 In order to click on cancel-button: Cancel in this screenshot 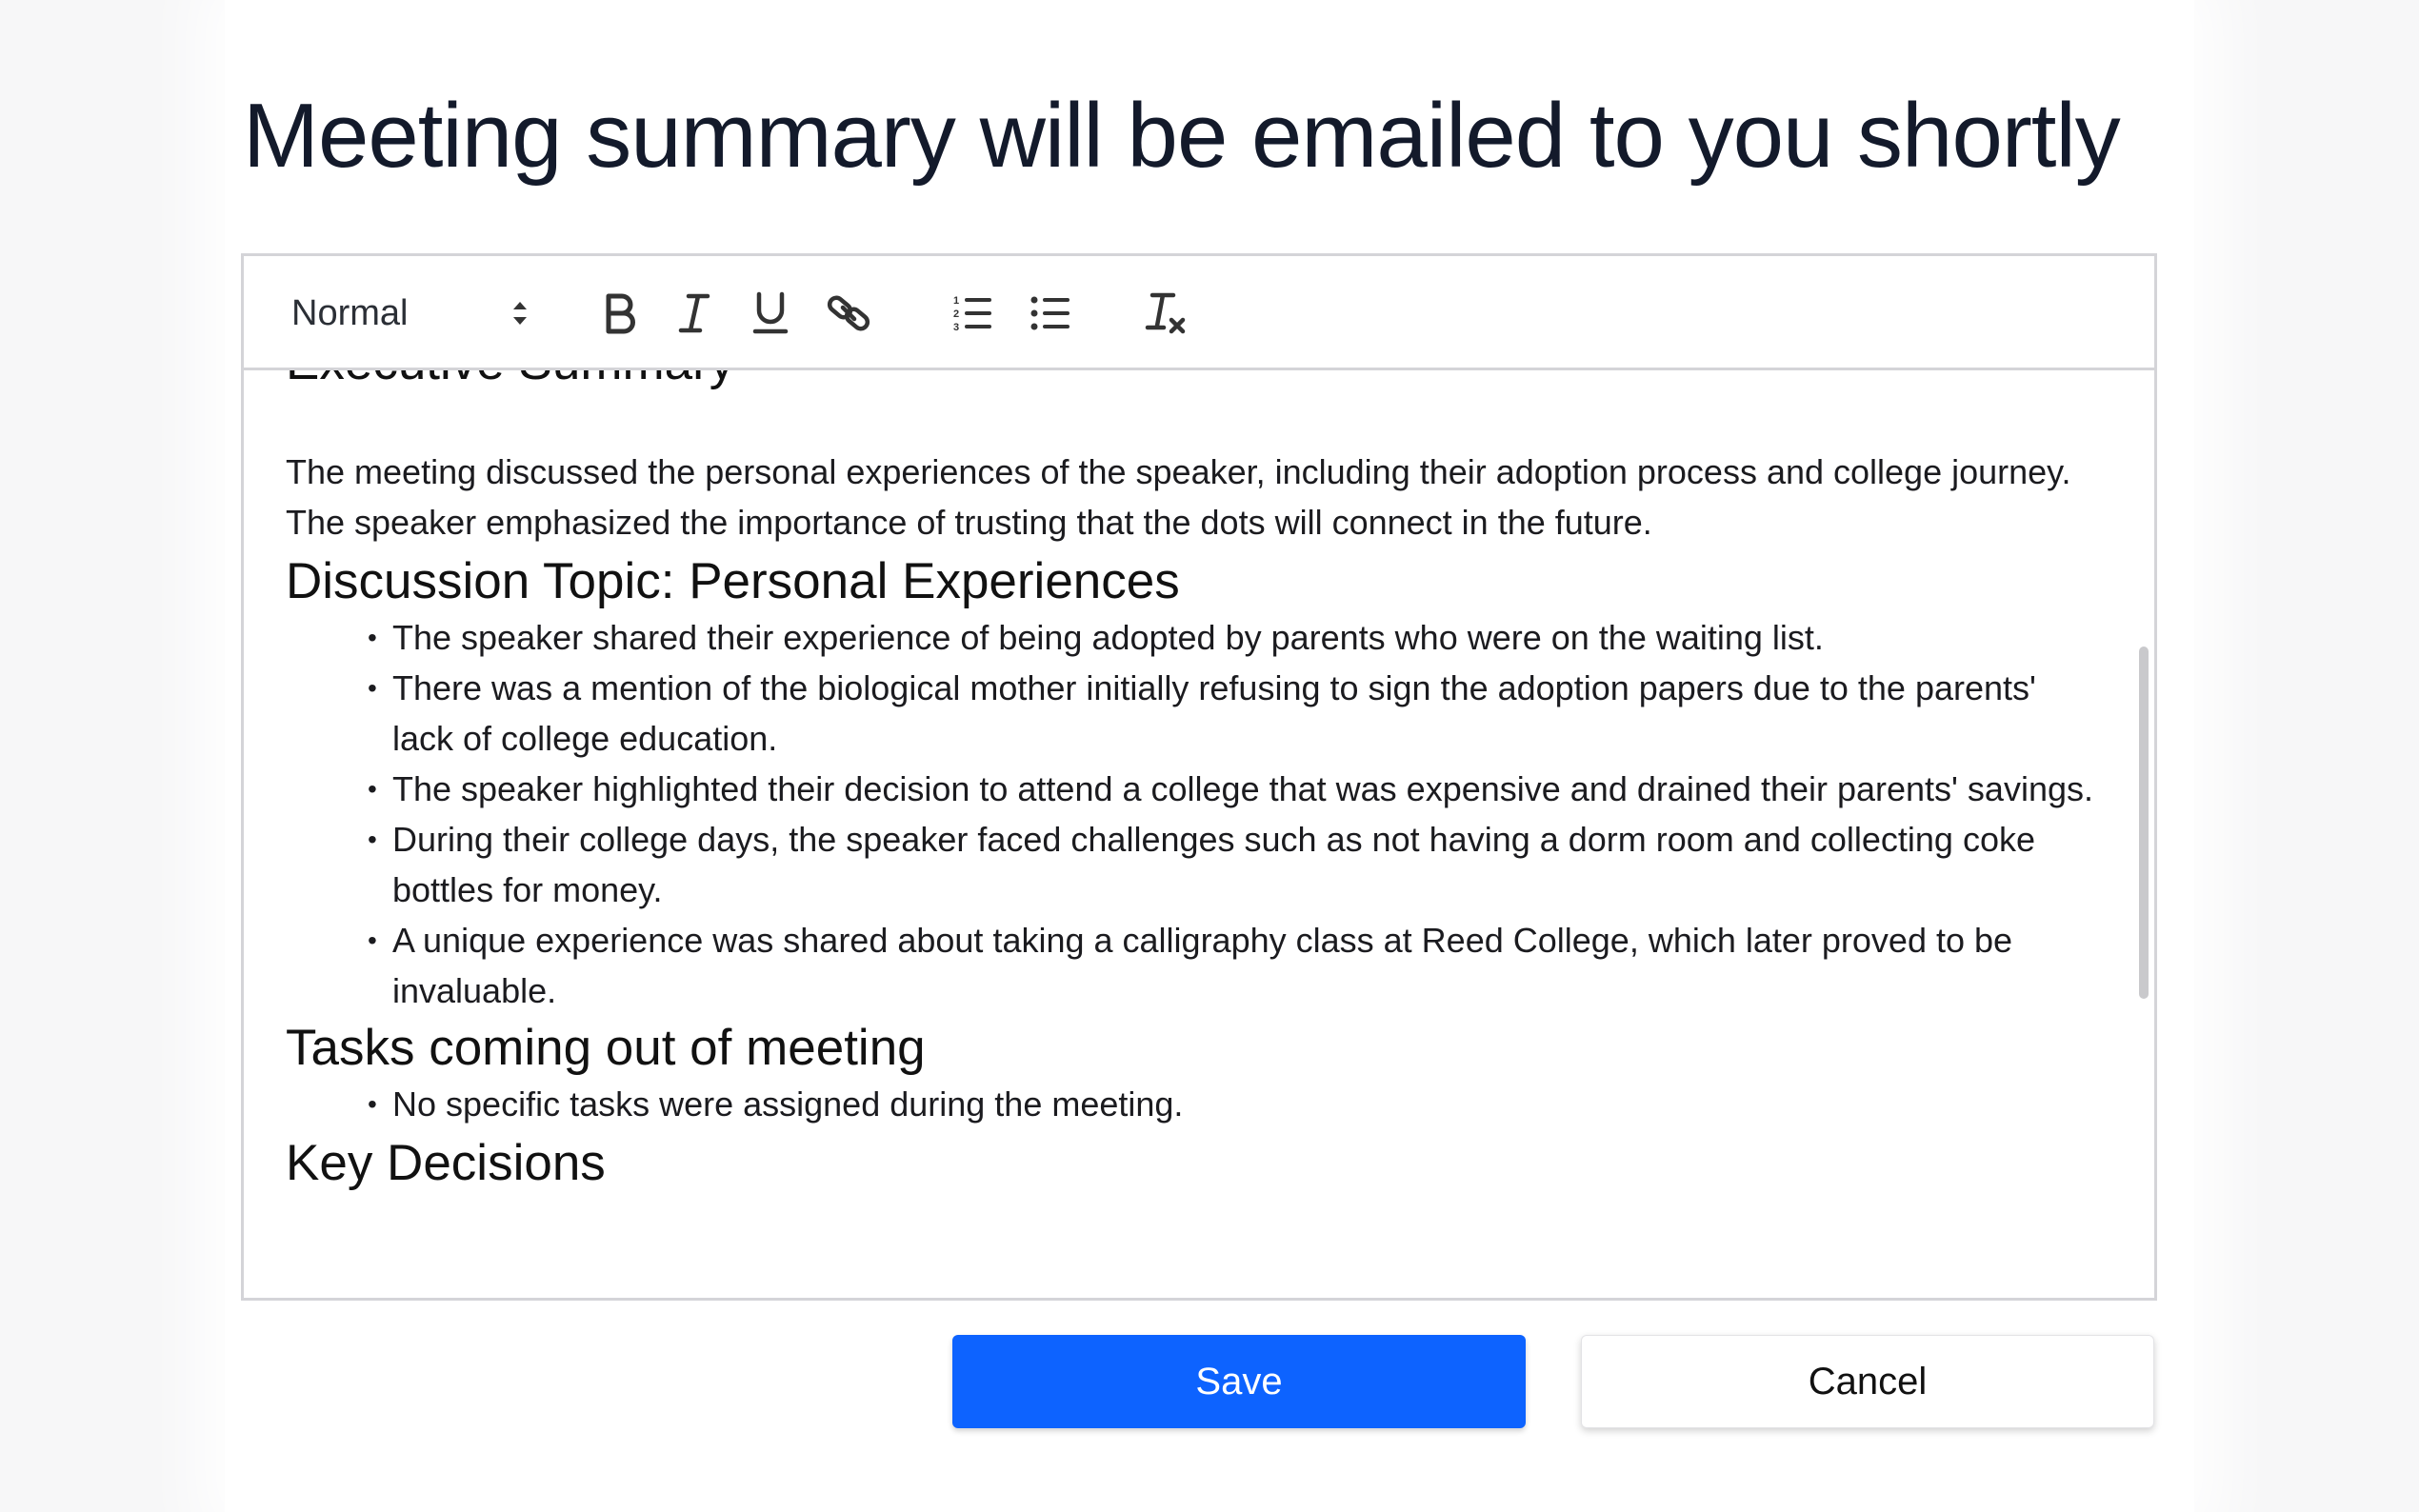, I will do `click(1867, 1381)`.